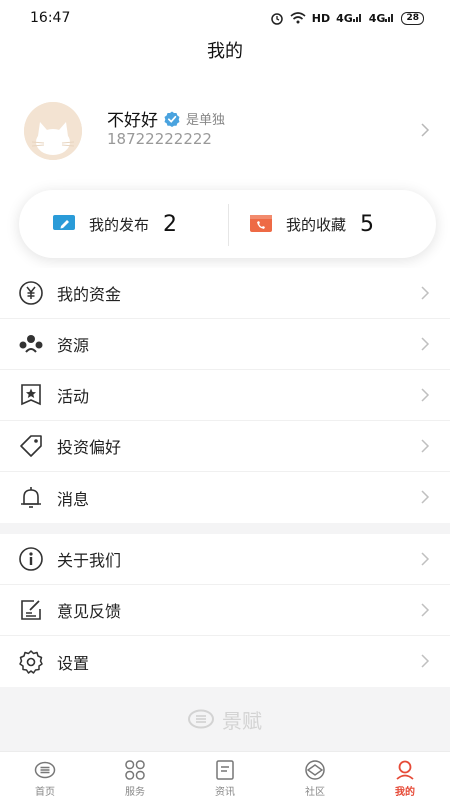 The width and height of the screenshot is (450, 800). I want to click on tab-services: 服务, so click(135, 776).